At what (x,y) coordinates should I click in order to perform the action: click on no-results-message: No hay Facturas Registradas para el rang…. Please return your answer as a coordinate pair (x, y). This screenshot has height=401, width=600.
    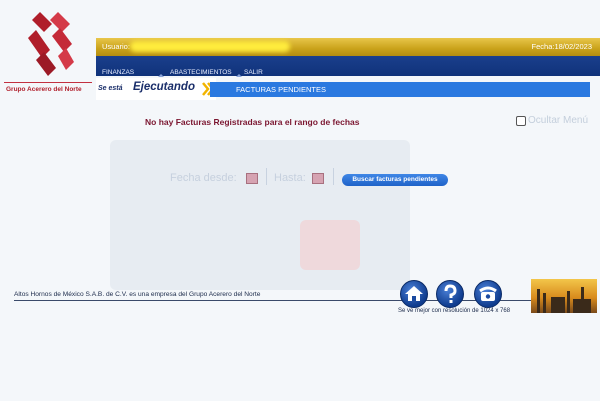
    Looking at the image, I should click on (252, 122).